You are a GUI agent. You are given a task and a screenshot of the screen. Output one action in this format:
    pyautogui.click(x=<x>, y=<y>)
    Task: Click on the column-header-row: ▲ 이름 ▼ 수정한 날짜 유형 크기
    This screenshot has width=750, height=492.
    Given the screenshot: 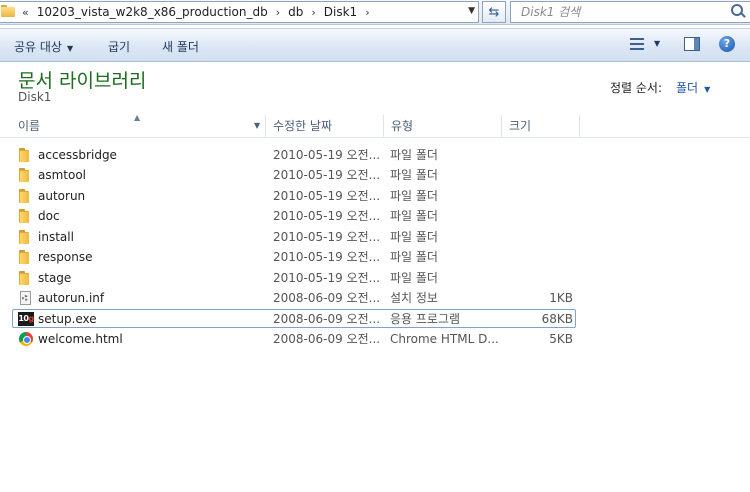 What is the action you would take?
    pyautogui.click(x=375, y=125)
    